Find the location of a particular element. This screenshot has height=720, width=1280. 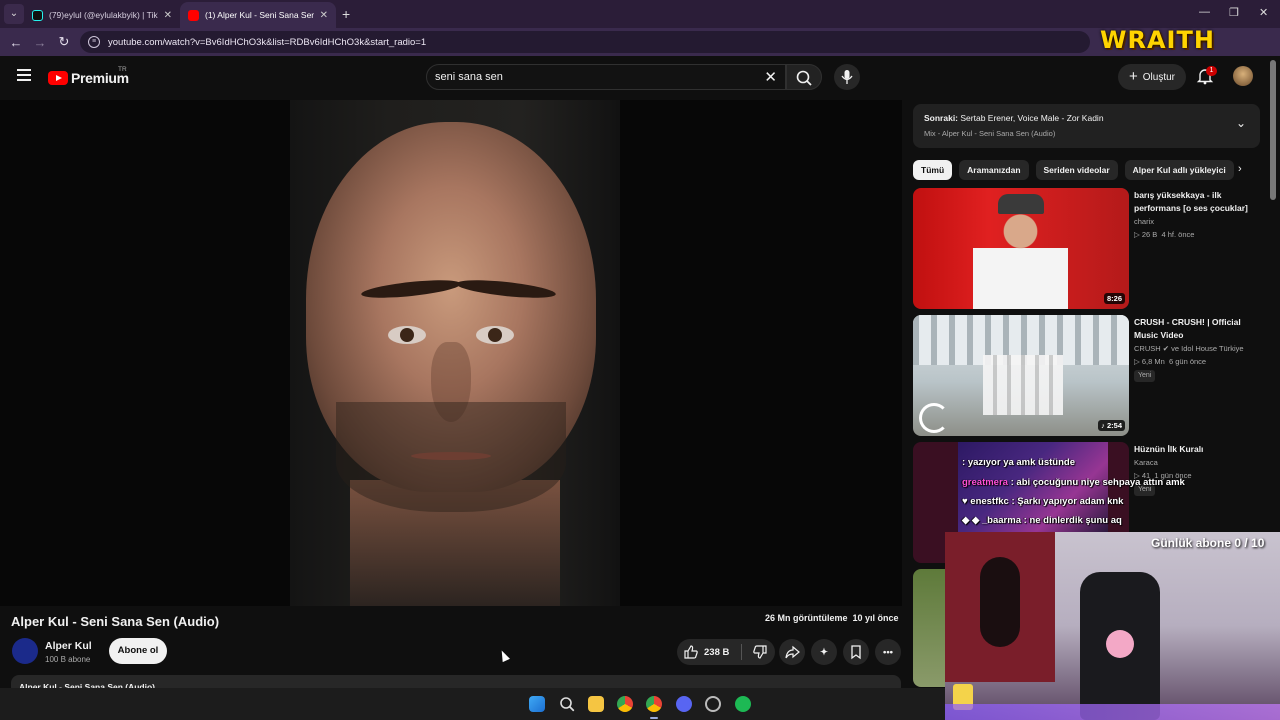

chrome-active-icon is located at coordinates (654, 704).